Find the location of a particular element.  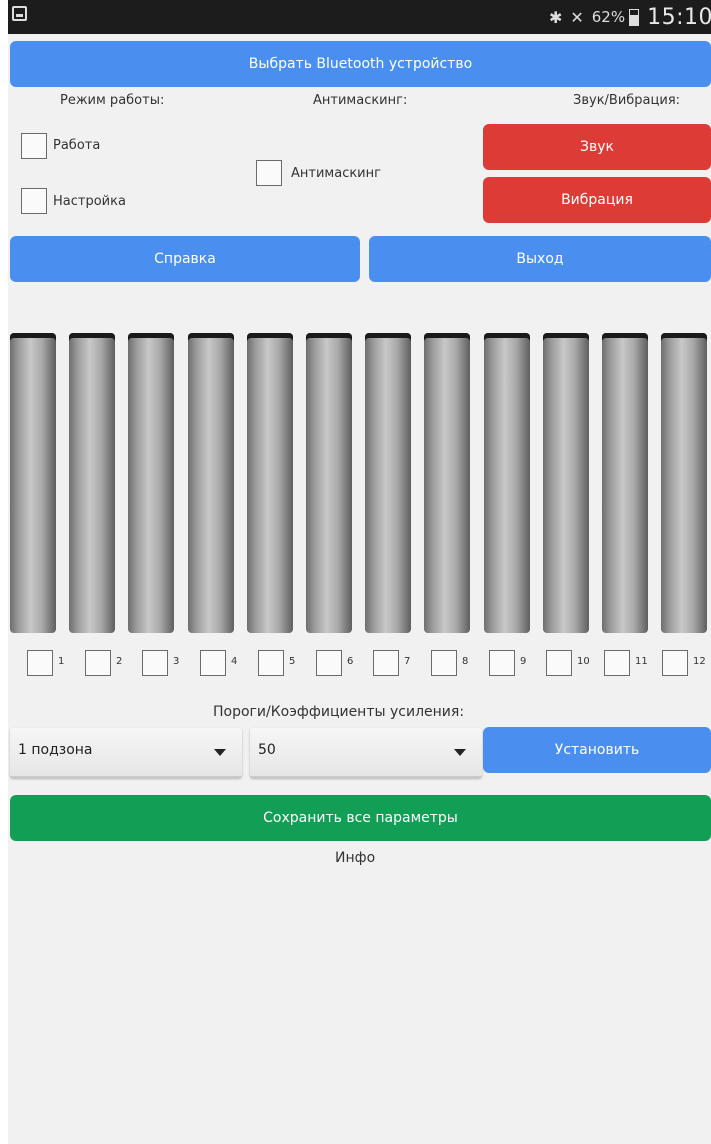

mode-section-label: Режим работы: is located at coordinates (112, 100).